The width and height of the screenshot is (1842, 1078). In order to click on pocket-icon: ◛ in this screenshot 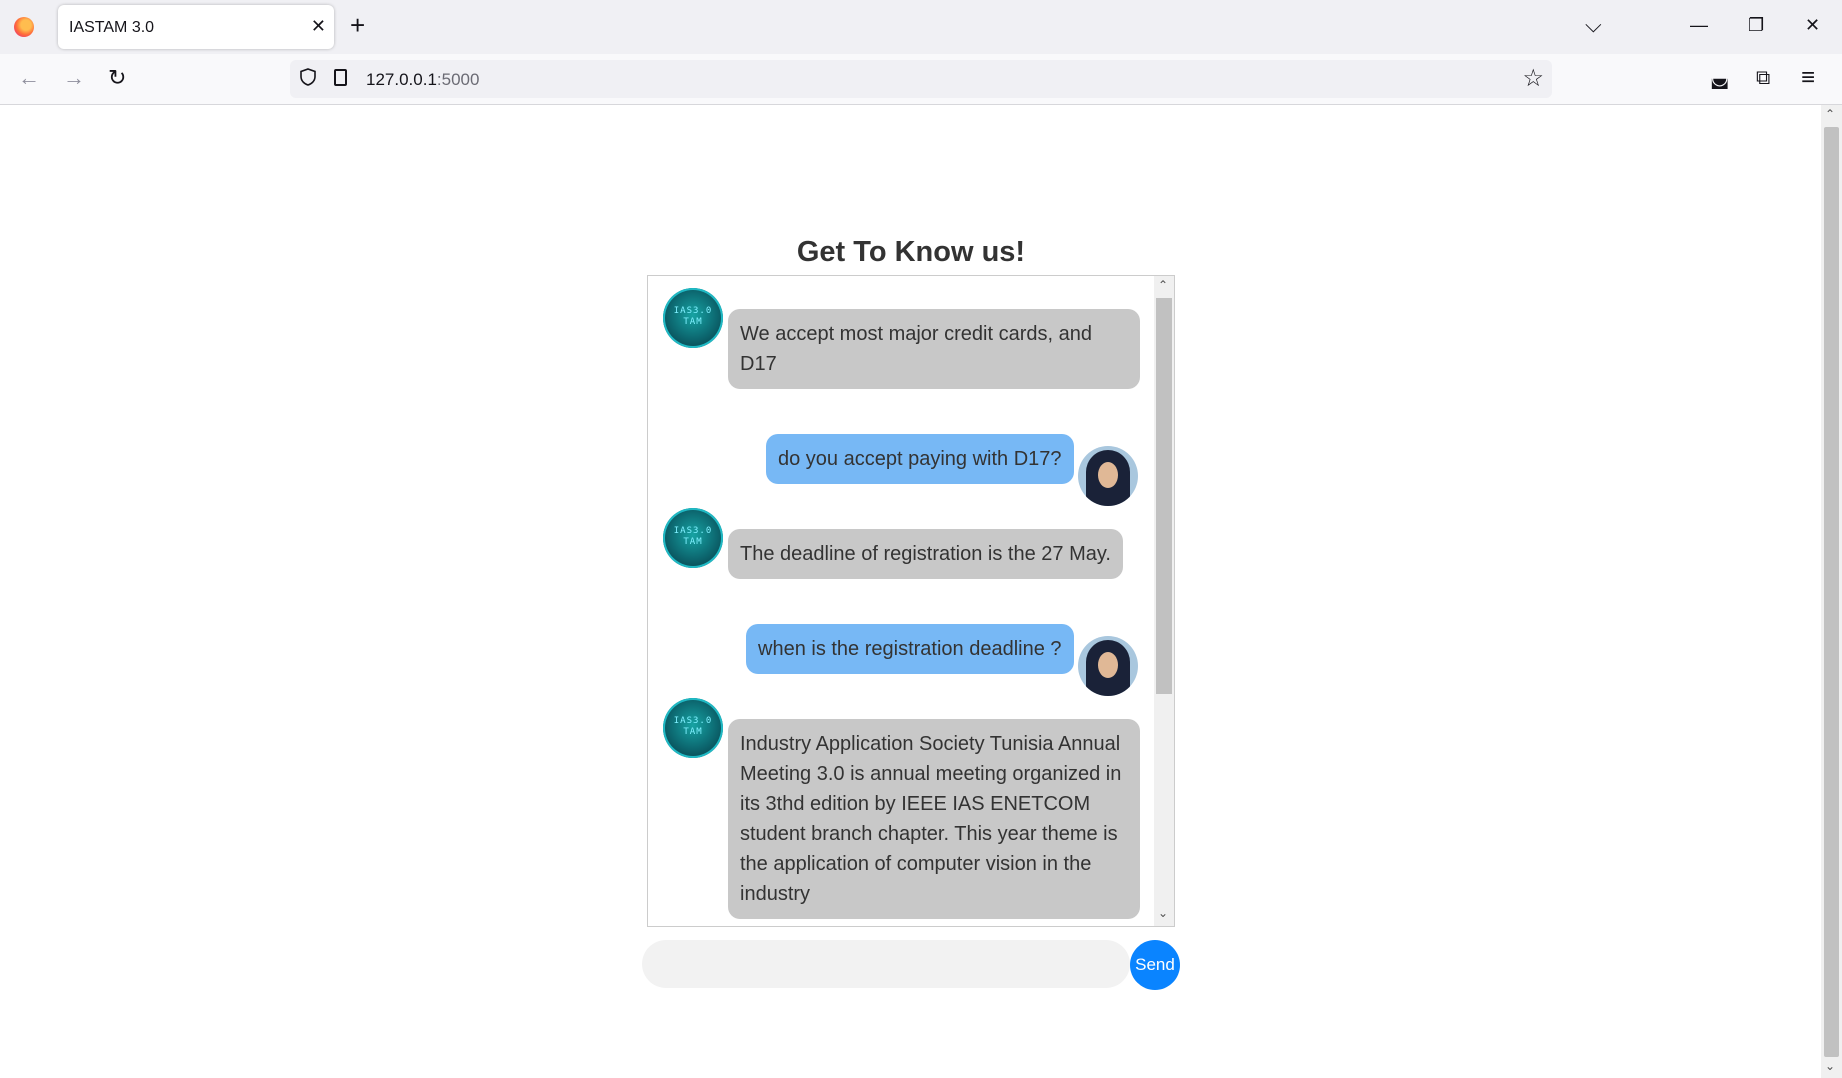, I will do `click(1719, 78)`.